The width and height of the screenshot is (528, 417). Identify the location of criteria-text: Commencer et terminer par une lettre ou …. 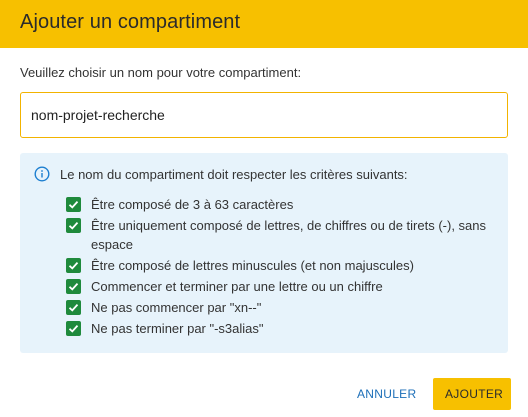
(237, 286).